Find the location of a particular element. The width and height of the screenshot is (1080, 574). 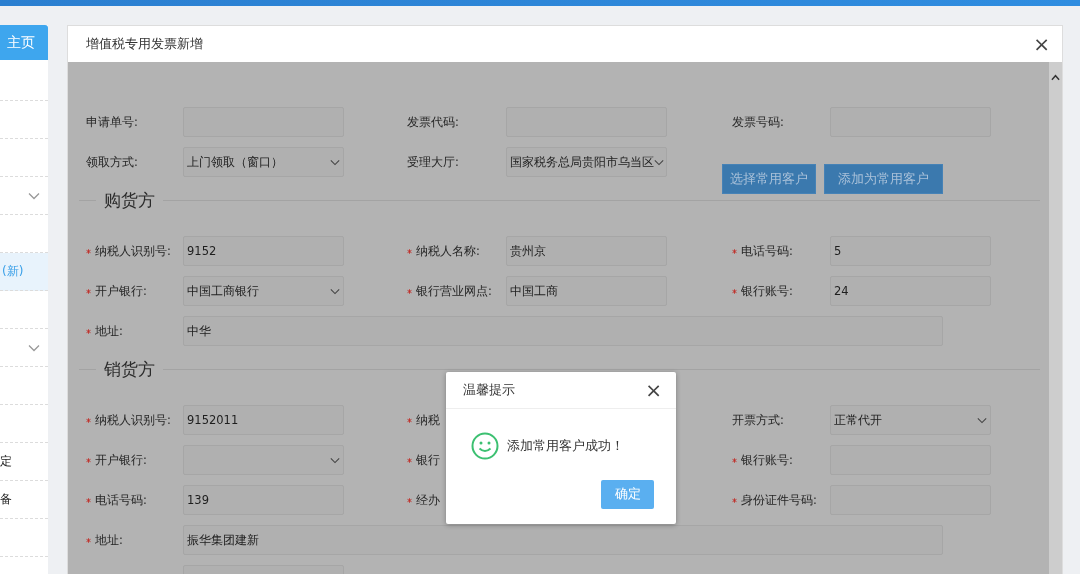

select-field: 国家税务总局贵阳市乌当区 is located at coordinates (586, 162).